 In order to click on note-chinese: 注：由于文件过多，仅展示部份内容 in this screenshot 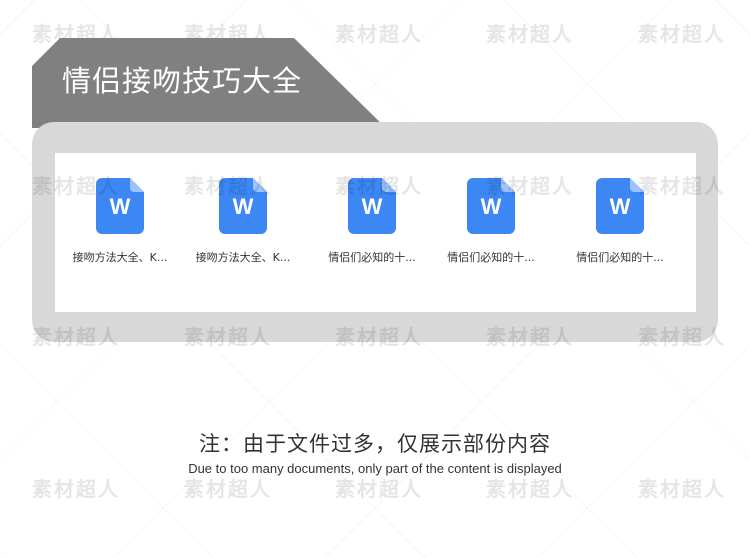, I will do `click(375, 444)`.